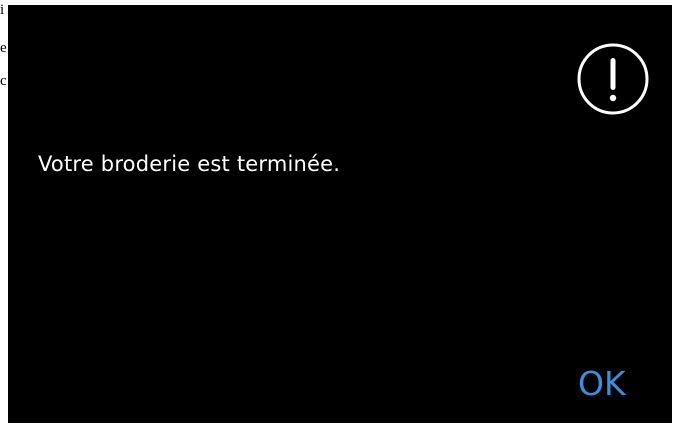 Image resolution: width=676 pixels, height=426 pixels. What do you see at coordinates (2, 10) in the screenshot?
I see `text-fragment: i` at bounding box center [2, 10].